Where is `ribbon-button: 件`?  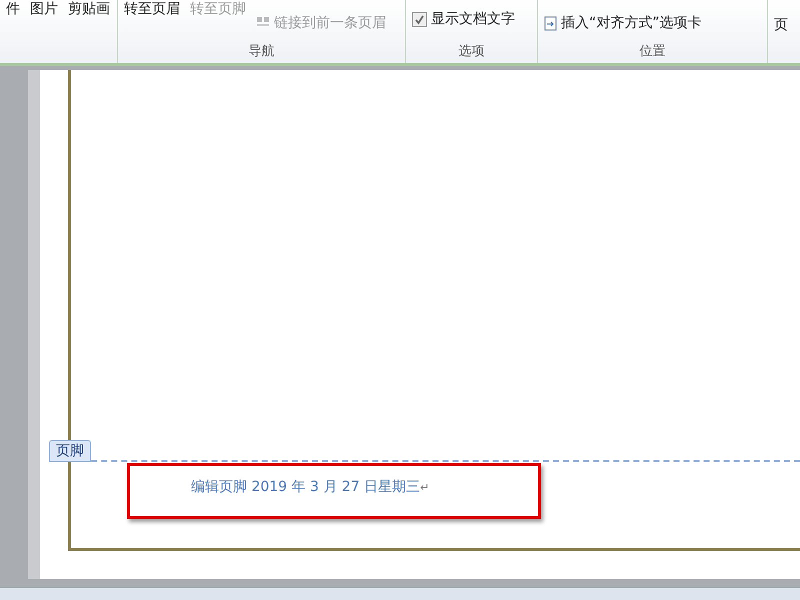
ribbon-button: 件 is located at coordinates (13, 9).